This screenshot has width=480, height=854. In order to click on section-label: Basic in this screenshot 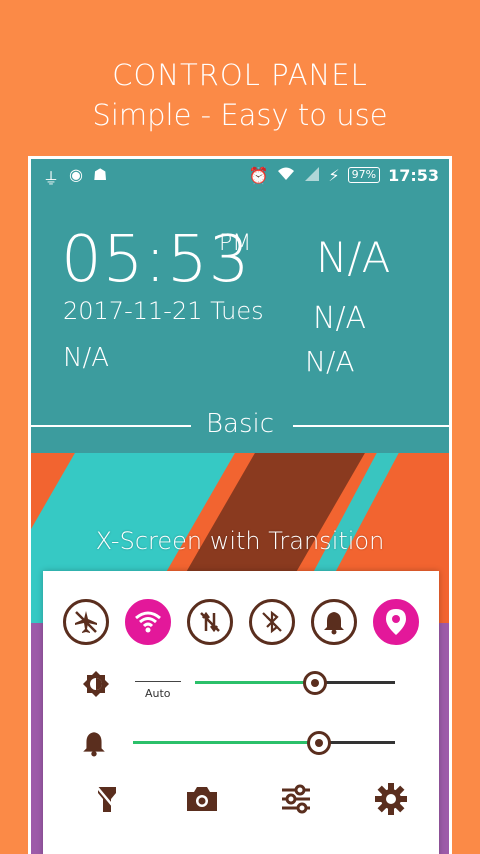, I will do `click(240, 424)`.